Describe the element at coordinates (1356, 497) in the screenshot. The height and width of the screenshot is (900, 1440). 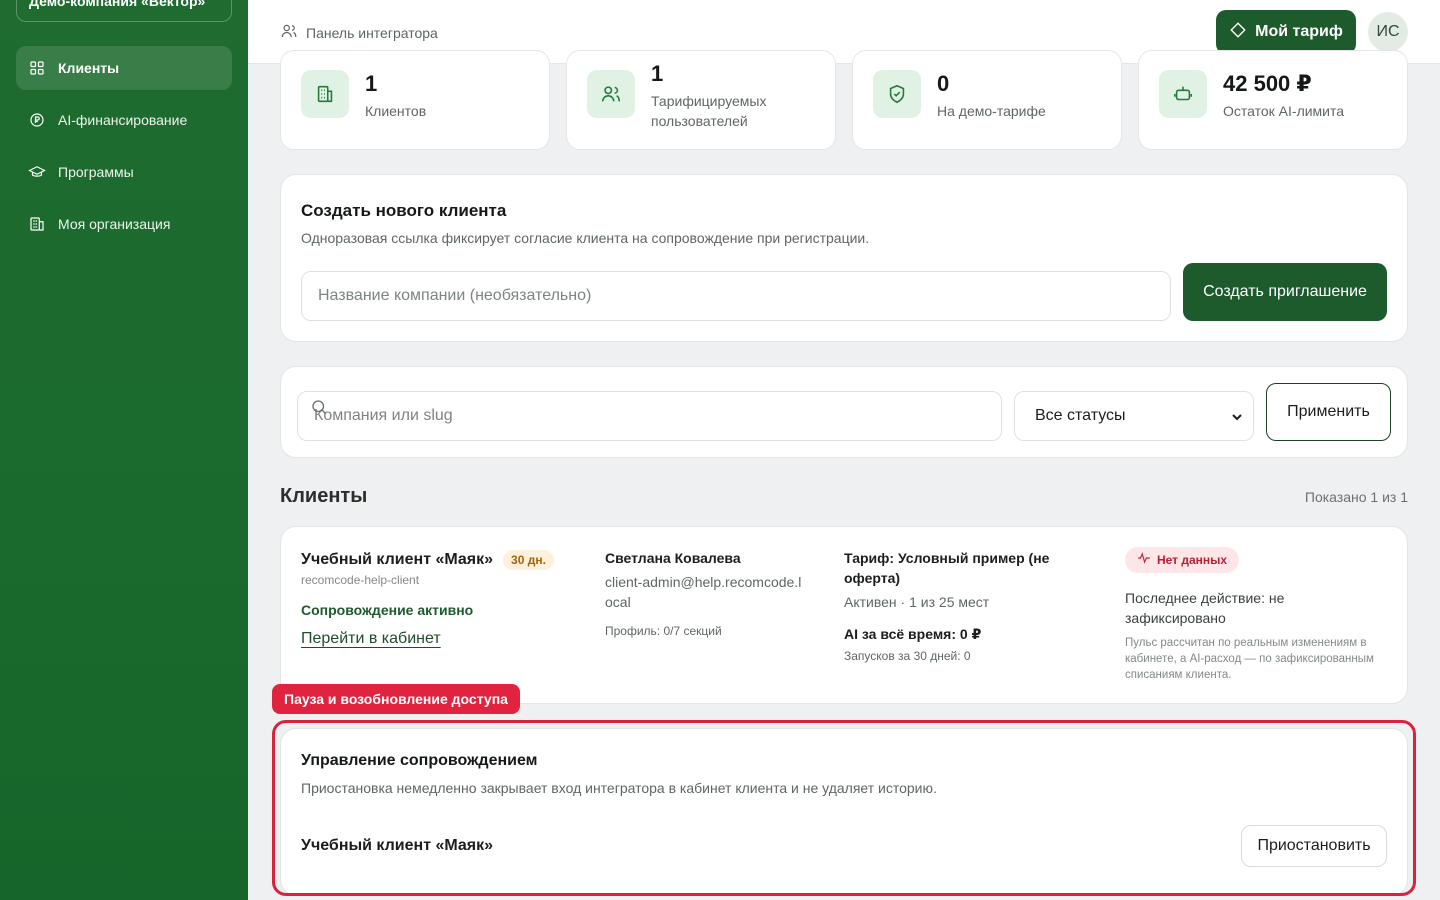
I see `clients-count: Показано 1 из 1` at that location.